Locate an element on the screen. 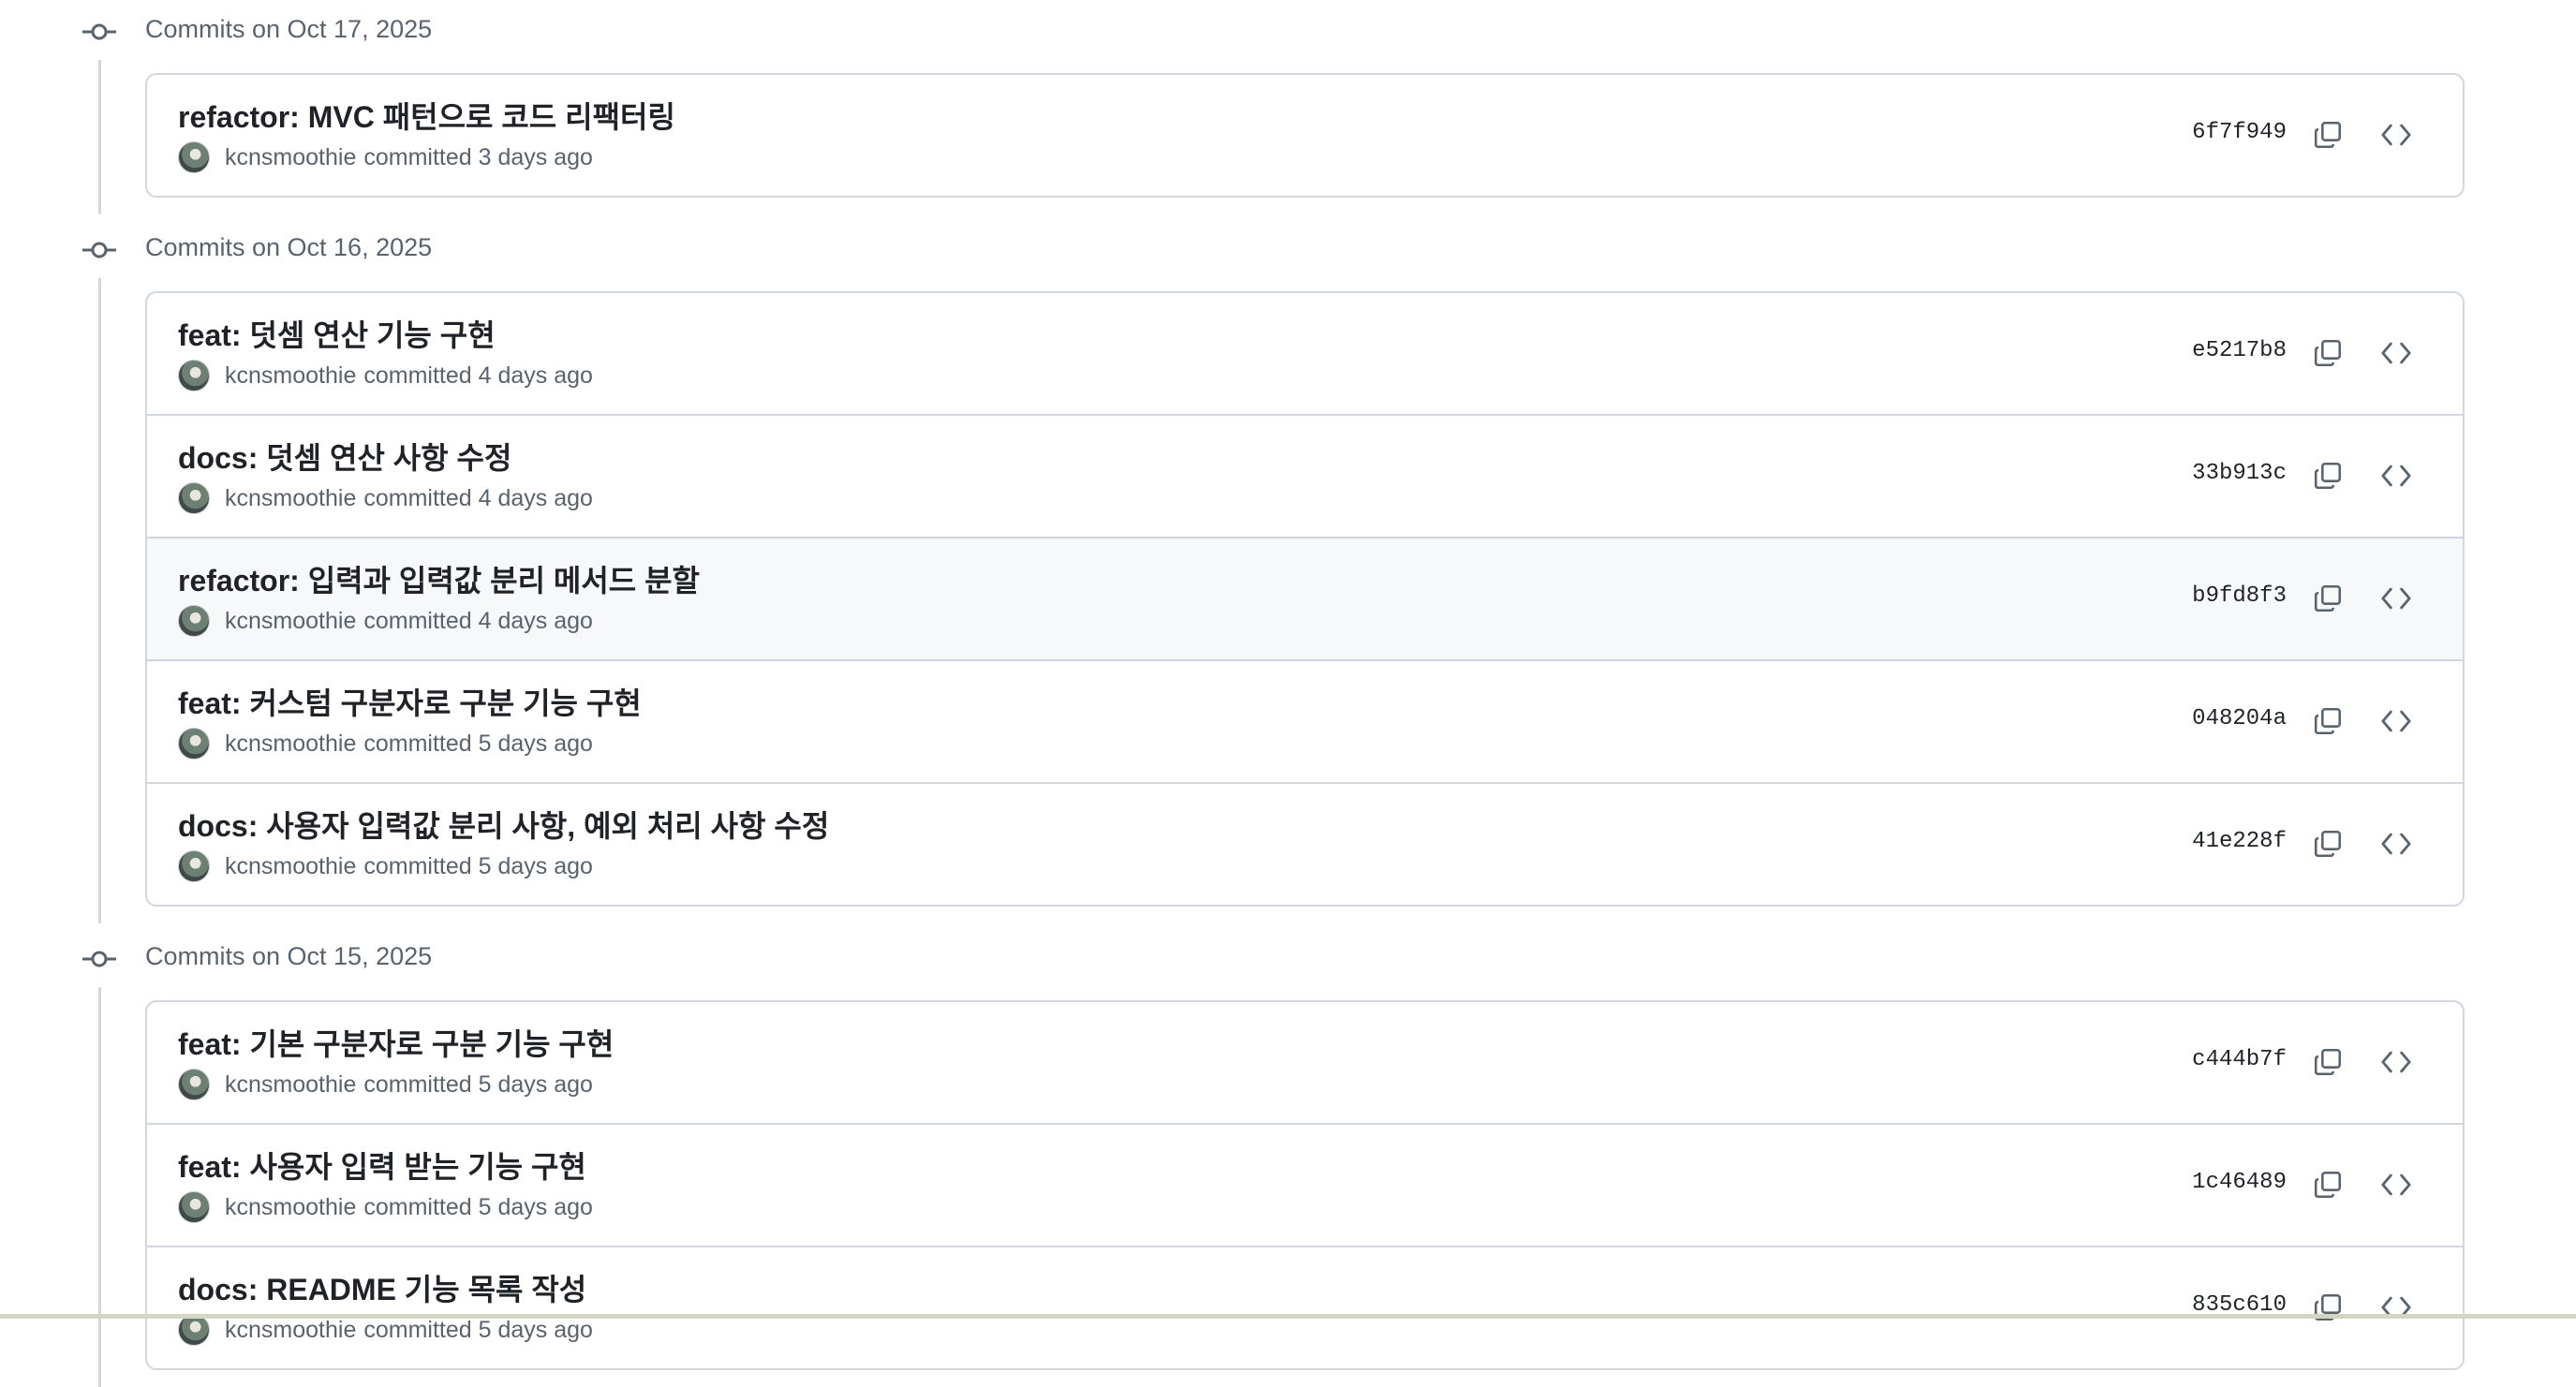  commit-title-link: docs: 덧셈 연산 사항 수정 is located at coordinates (345, 457).